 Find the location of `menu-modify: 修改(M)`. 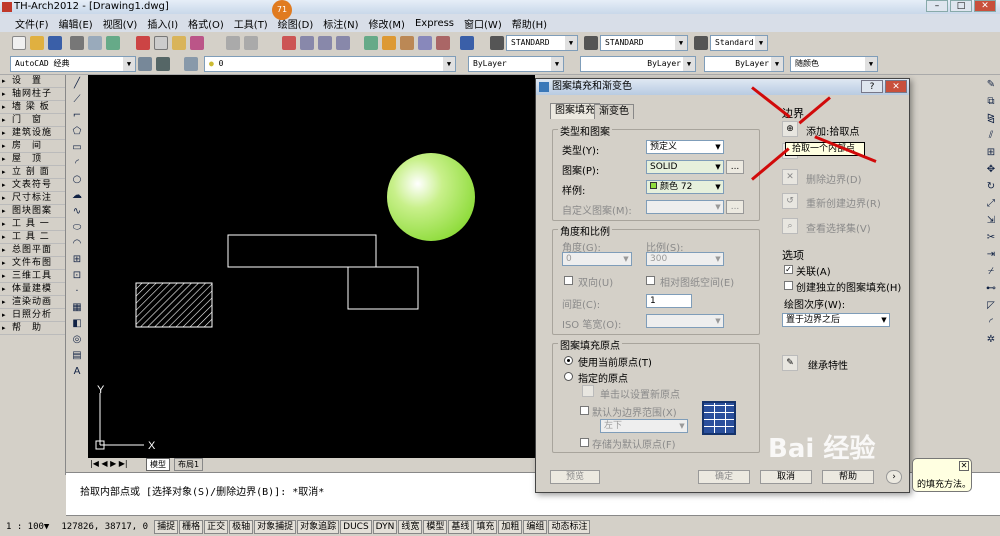

menu-modify: 修改(M) is located at coordinates (387, 23).